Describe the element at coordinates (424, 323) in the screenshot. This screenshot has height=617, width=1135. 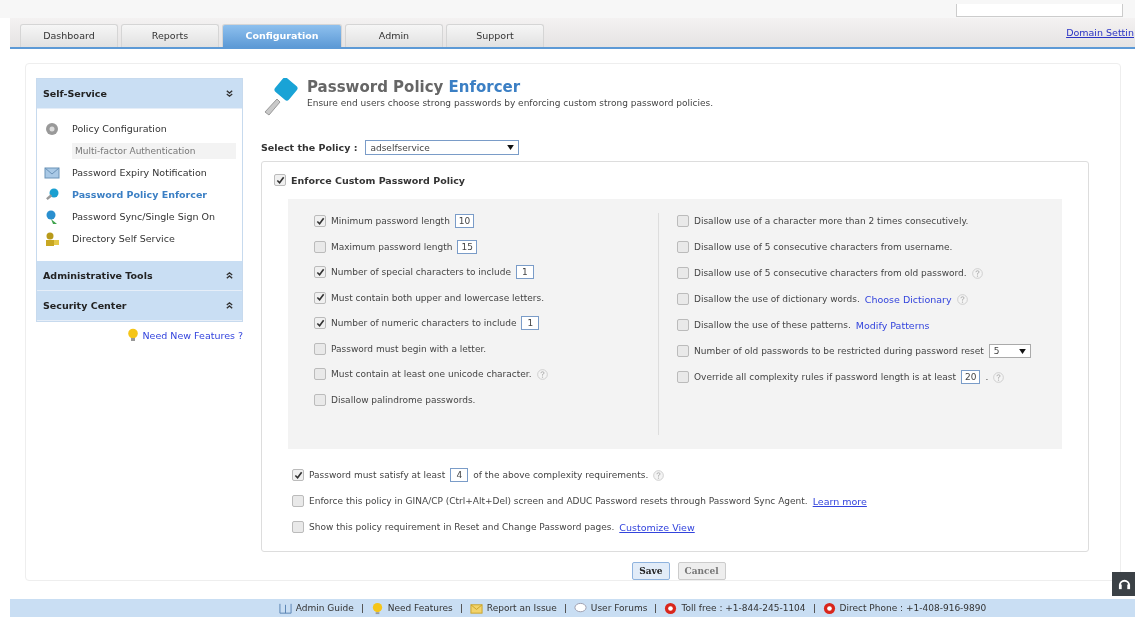
I see `rule-label: Number of numeric characters to include` at that location.